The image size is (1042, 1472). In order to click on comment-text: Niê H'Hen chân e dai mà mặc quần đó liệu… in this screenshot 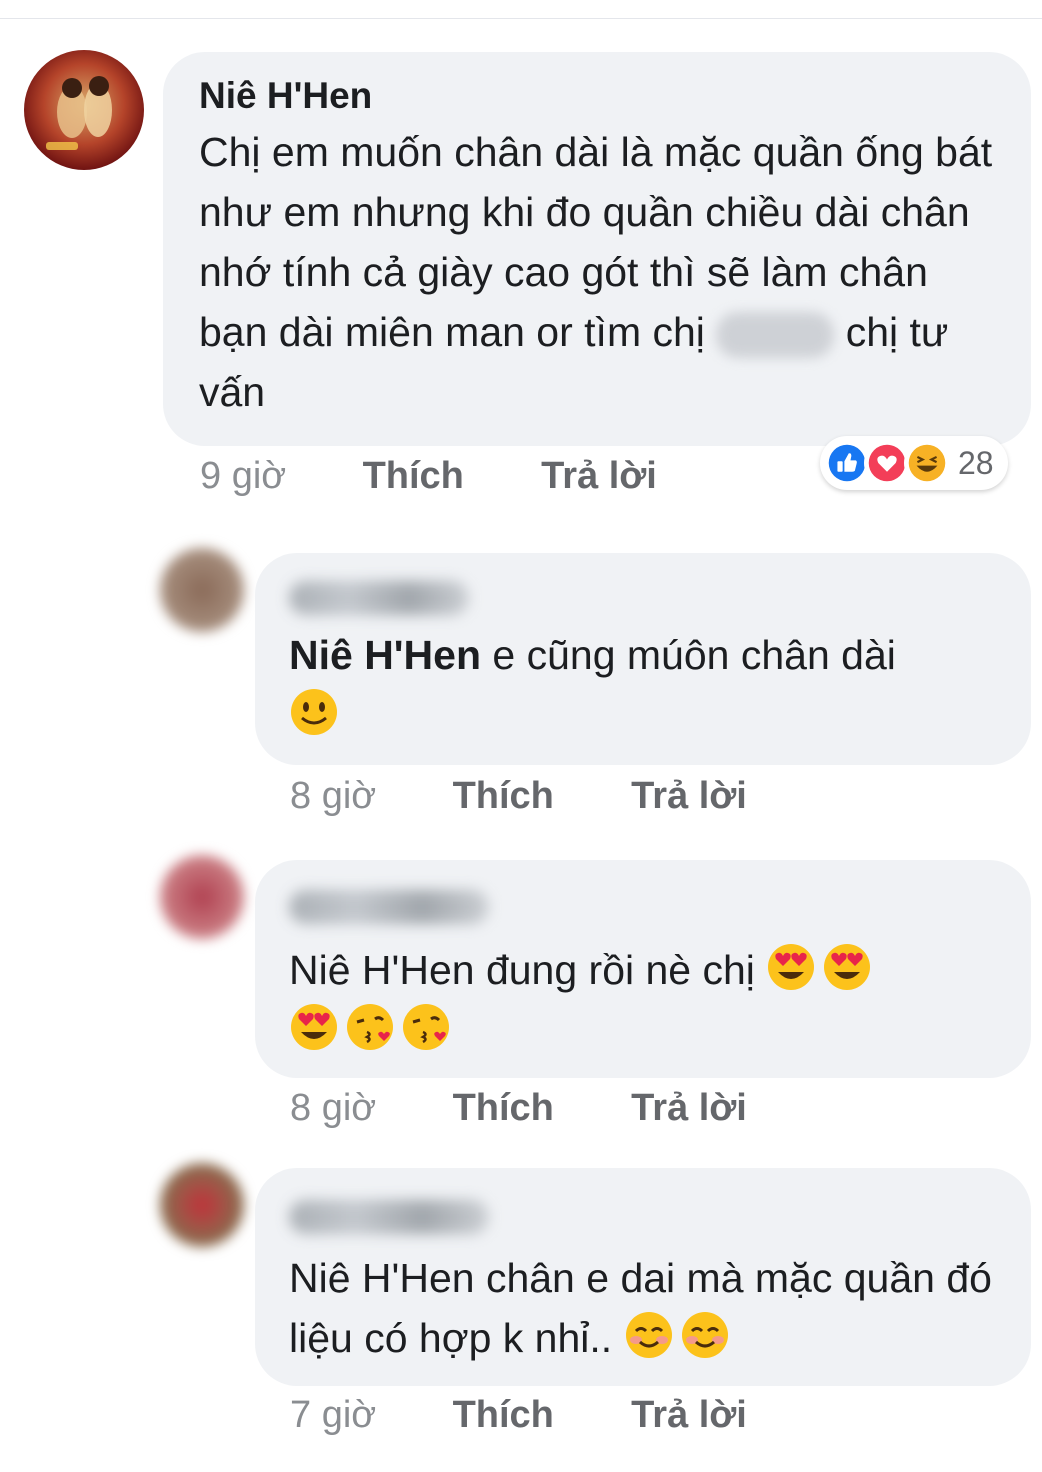, I will do `click(649, 1308)`.